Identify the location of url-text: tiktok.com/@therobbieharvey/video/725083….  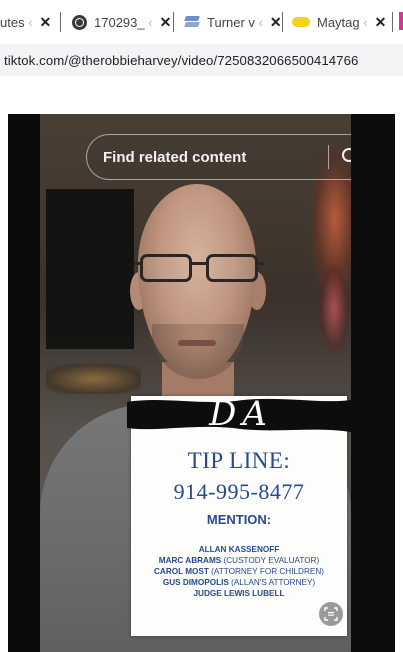
(181, 60).